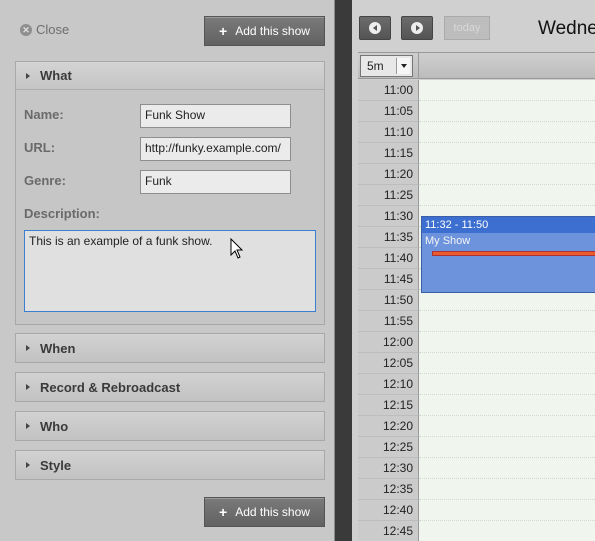 The width and height of the screenshot is (595, 541). I want to click on time-row: 12:40, so click(476, 510).